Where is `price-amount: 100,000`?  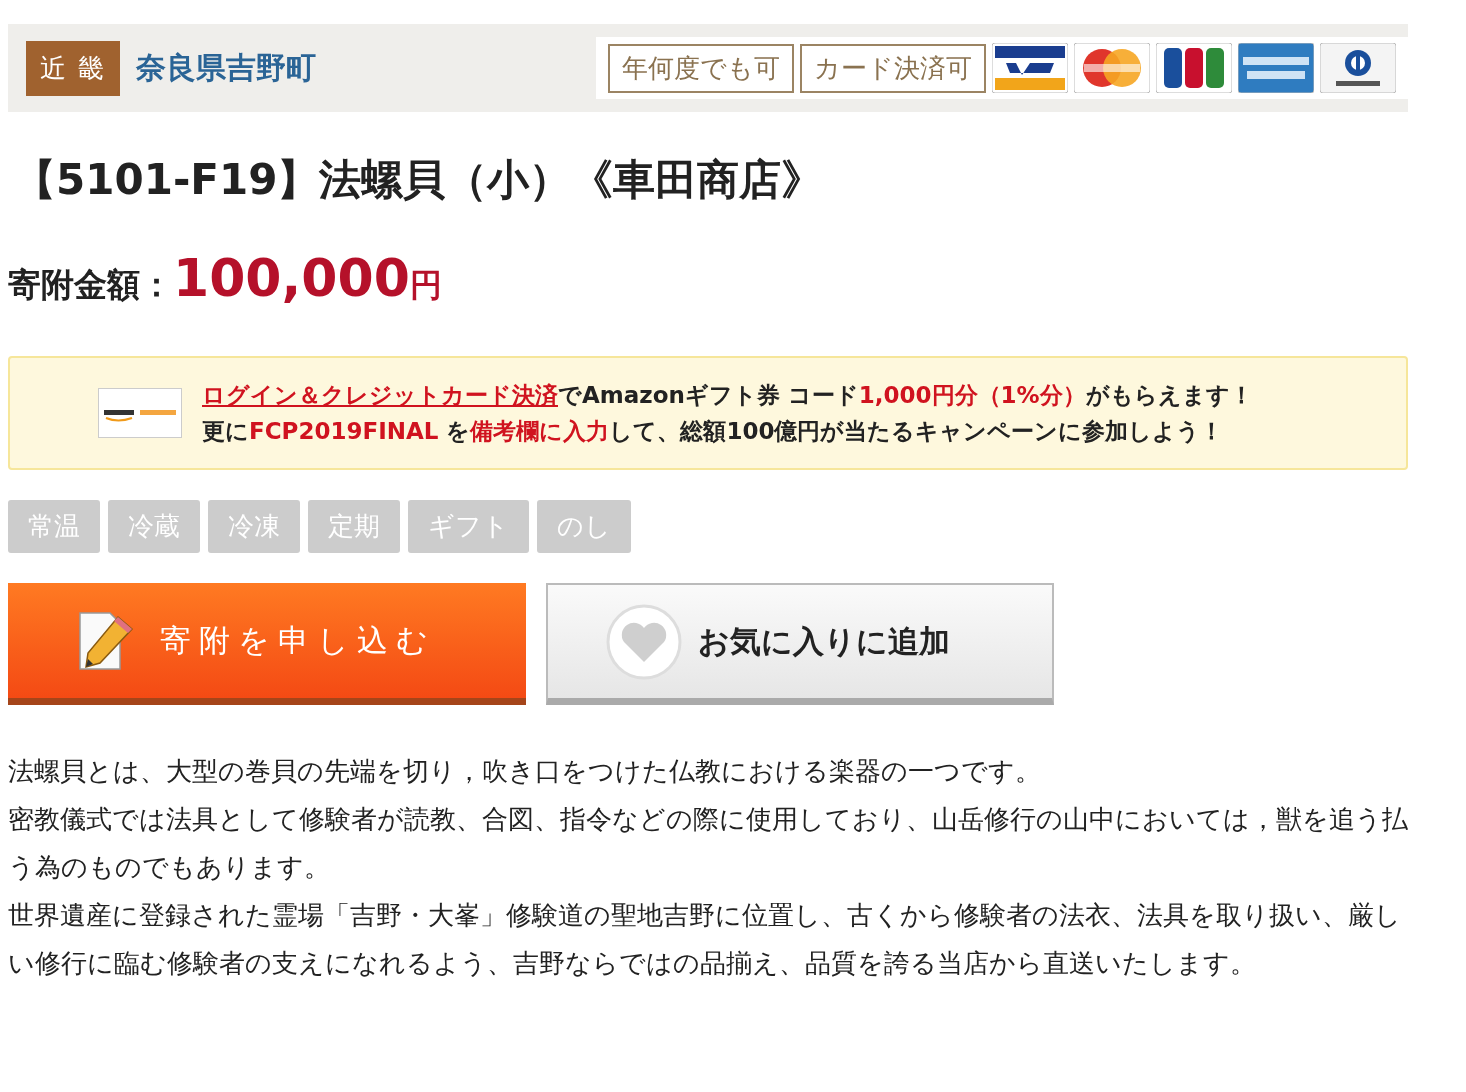
price-amount: 100,000 is located at coordinates (291, 278).